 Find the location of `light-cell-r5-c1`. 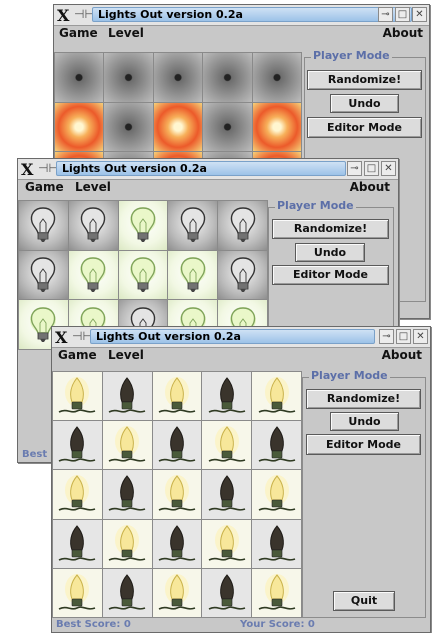

light-cell-r5-c1 is located at coordinates (77, 592).